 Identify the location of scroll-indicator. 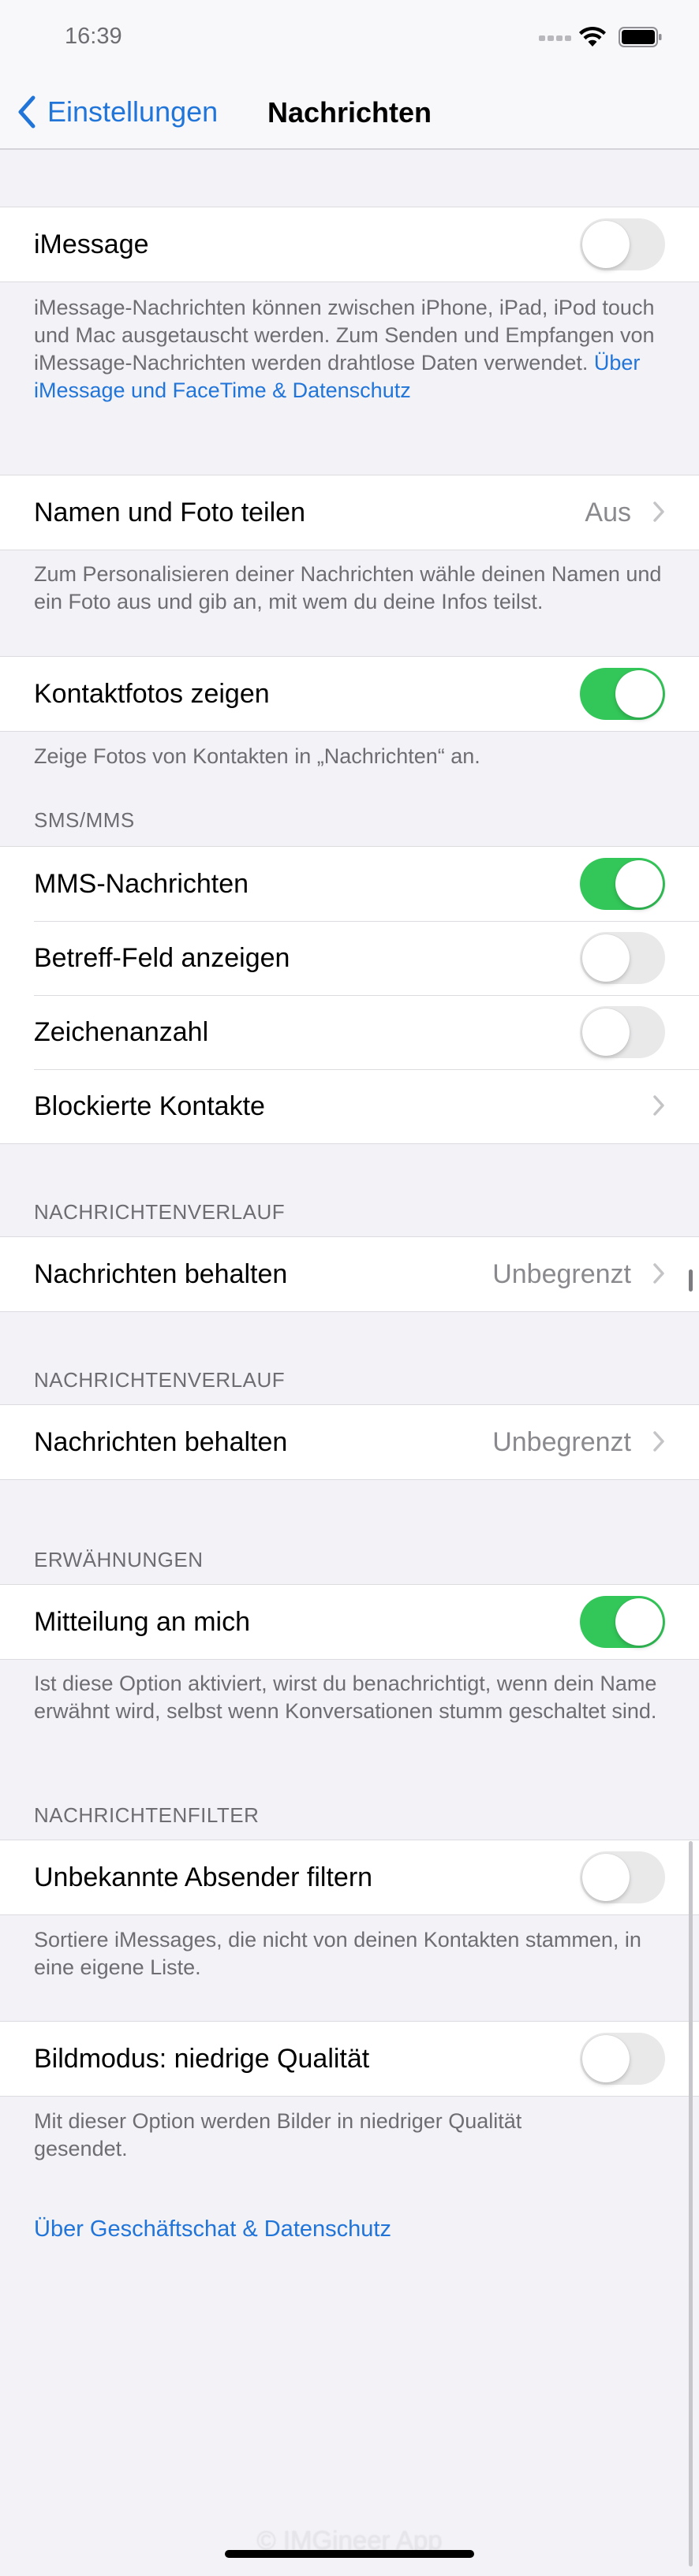
(691, 1280).